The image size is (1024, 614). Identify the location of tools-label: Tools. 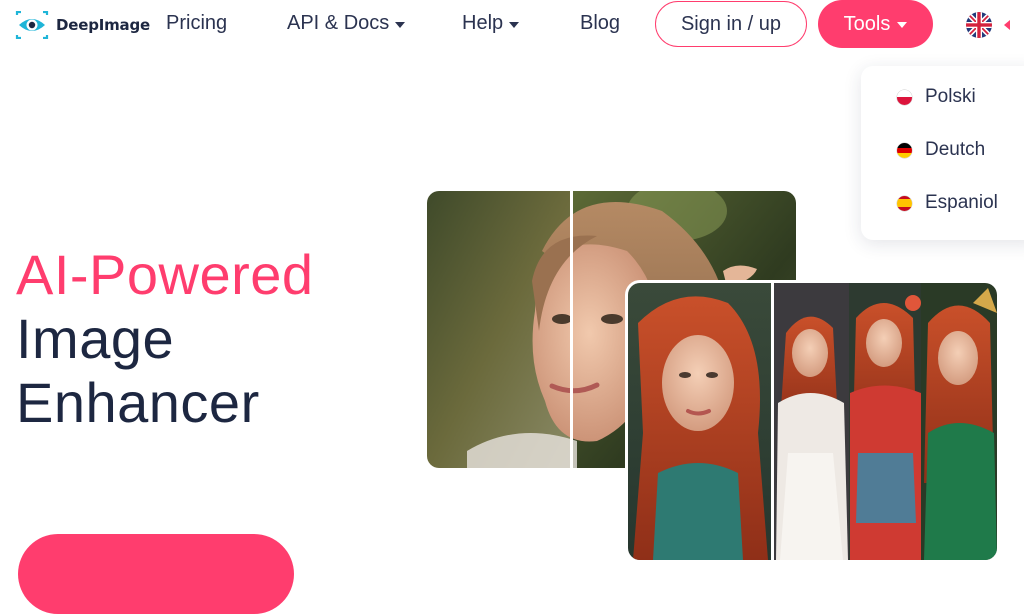
(867, 23).